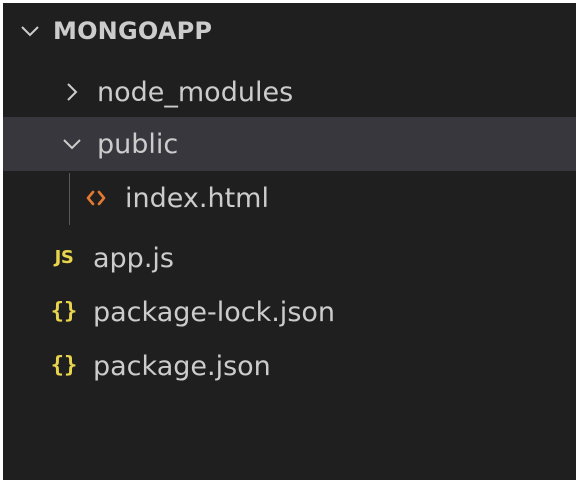 Image resolution: width=580 pixels, height=483 pixels. What do you see at coordinates (214, 312) in the screenshot?
I see `tree-item-label: package-lock.json` at bounding box center [214, 312].